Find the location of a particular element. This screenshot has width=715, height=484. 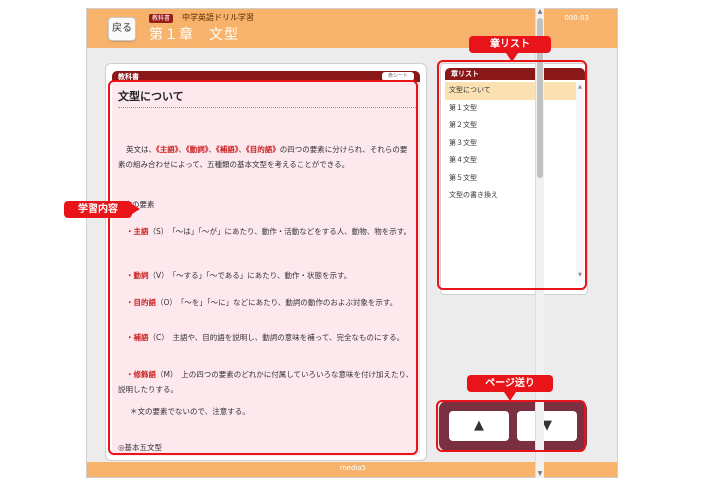

textbook-badge: 教科書 is located at coordinates (161, 18).